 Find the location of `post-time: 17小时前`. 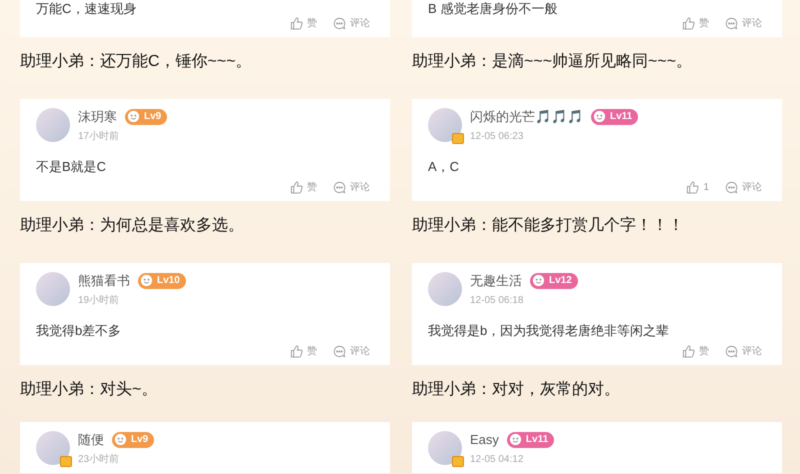

post-time: 17小时前 is located at coordinates (99, 137).